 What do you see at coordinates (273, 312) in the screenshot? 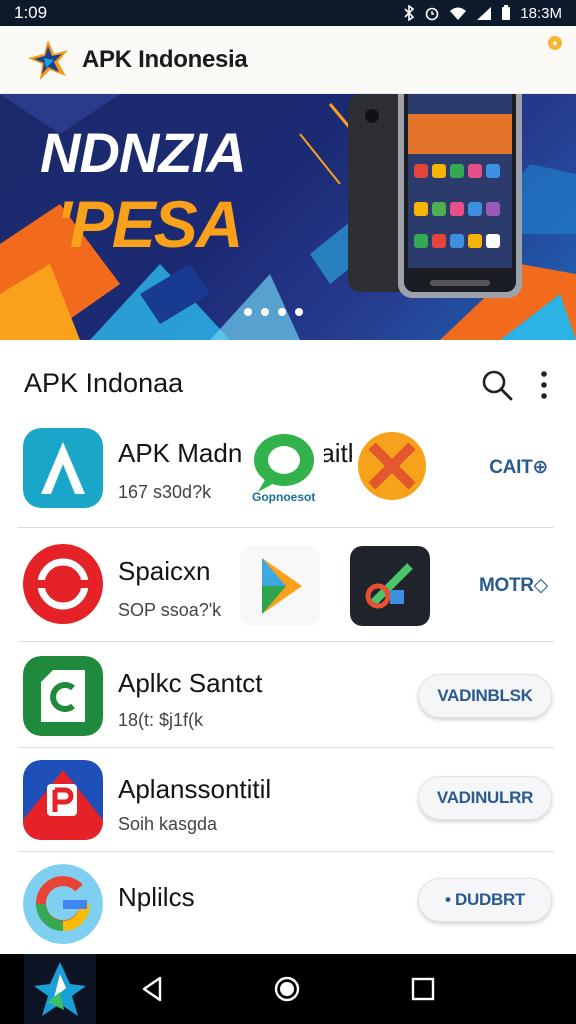
I see `carousel-indicator` at bounding box center [273, 312].